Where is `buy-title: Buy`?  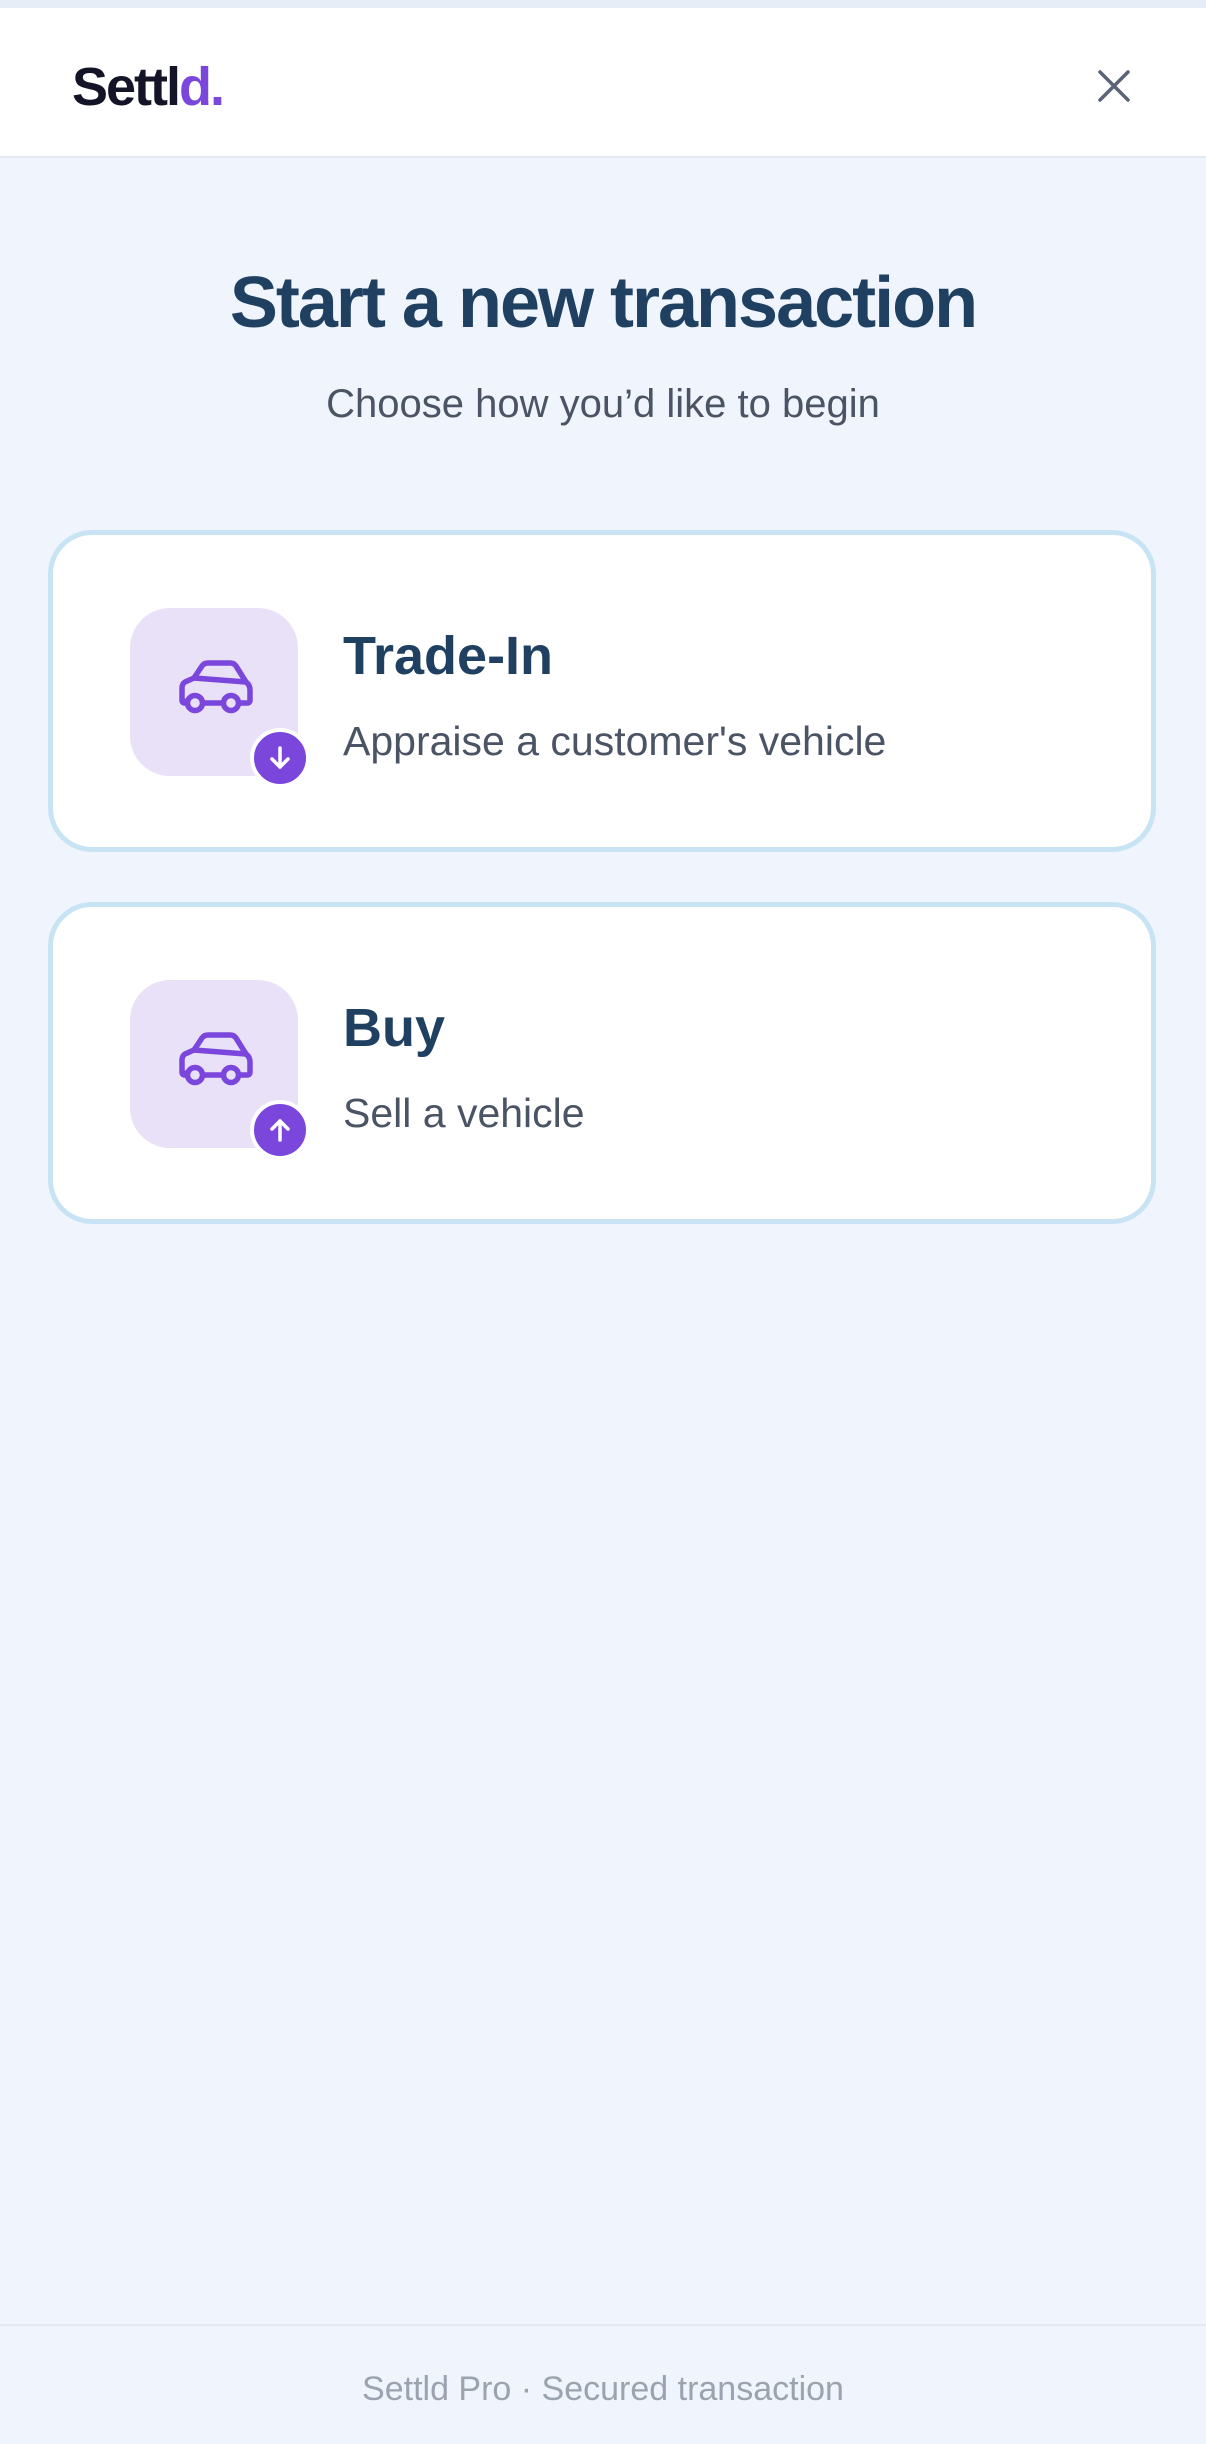
buy-title: Buy is located at coordinates (394, 1028).